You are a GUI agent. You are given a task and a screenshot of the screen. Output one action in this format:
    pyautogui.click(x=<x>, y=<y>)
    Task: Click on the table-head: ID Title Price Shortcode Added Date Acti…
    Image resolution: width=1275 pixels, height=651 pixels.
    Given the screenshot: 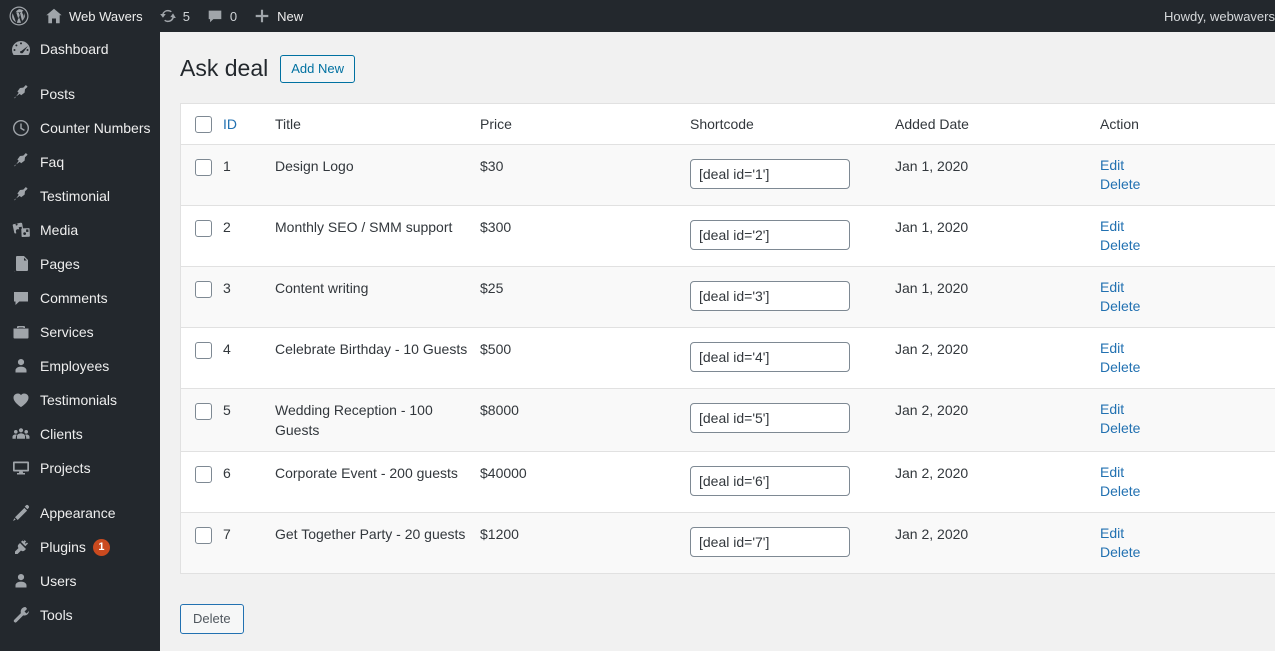 What is the action you would take?
    pyautogui.click(x=728, y=124)
    